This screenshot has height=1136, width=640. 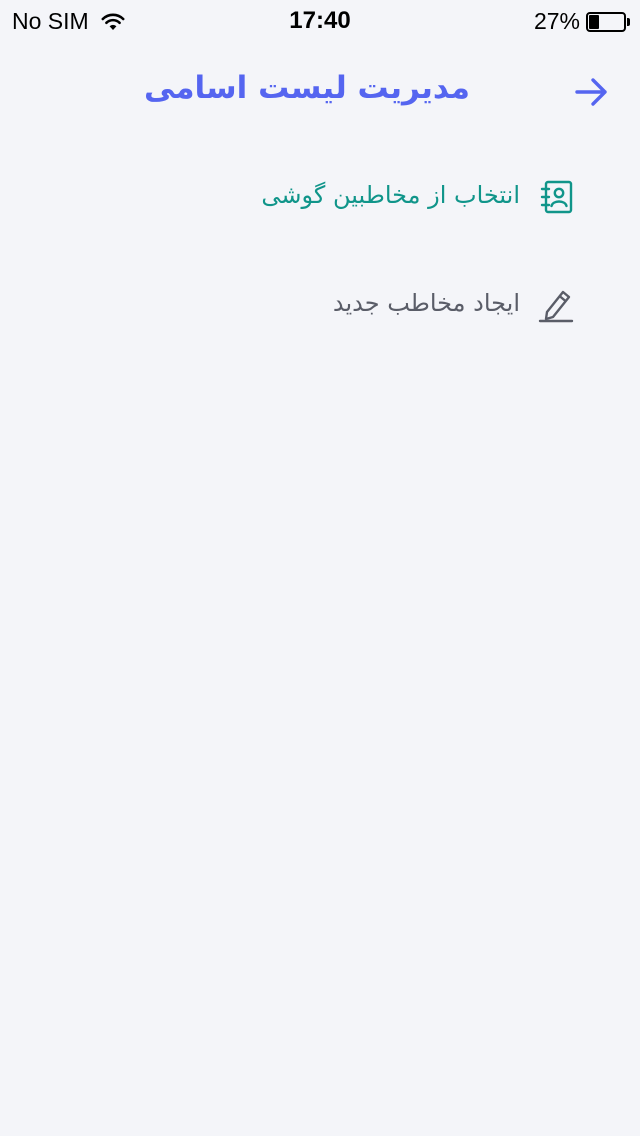 What do you see at coordinates (556, 197) in the screenshot?
I see `contact-book-icon` at bounding box center [556, 197].